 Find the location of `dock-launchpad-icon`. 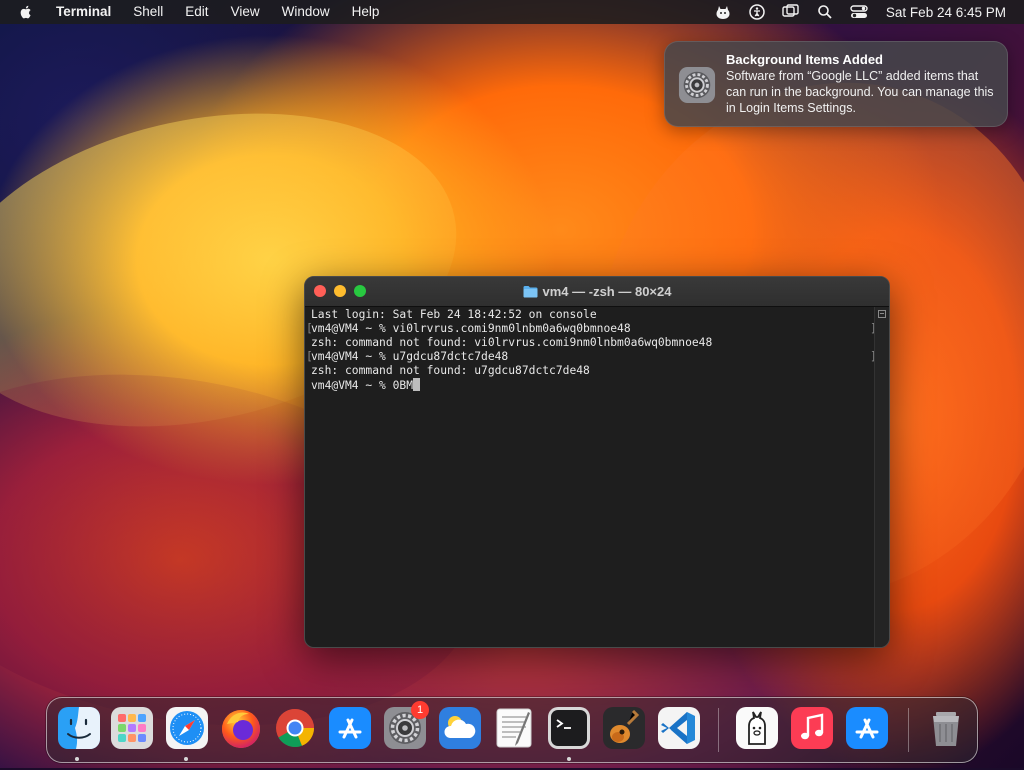

dock-launchpad-icon is located at coordinates (132, 728).